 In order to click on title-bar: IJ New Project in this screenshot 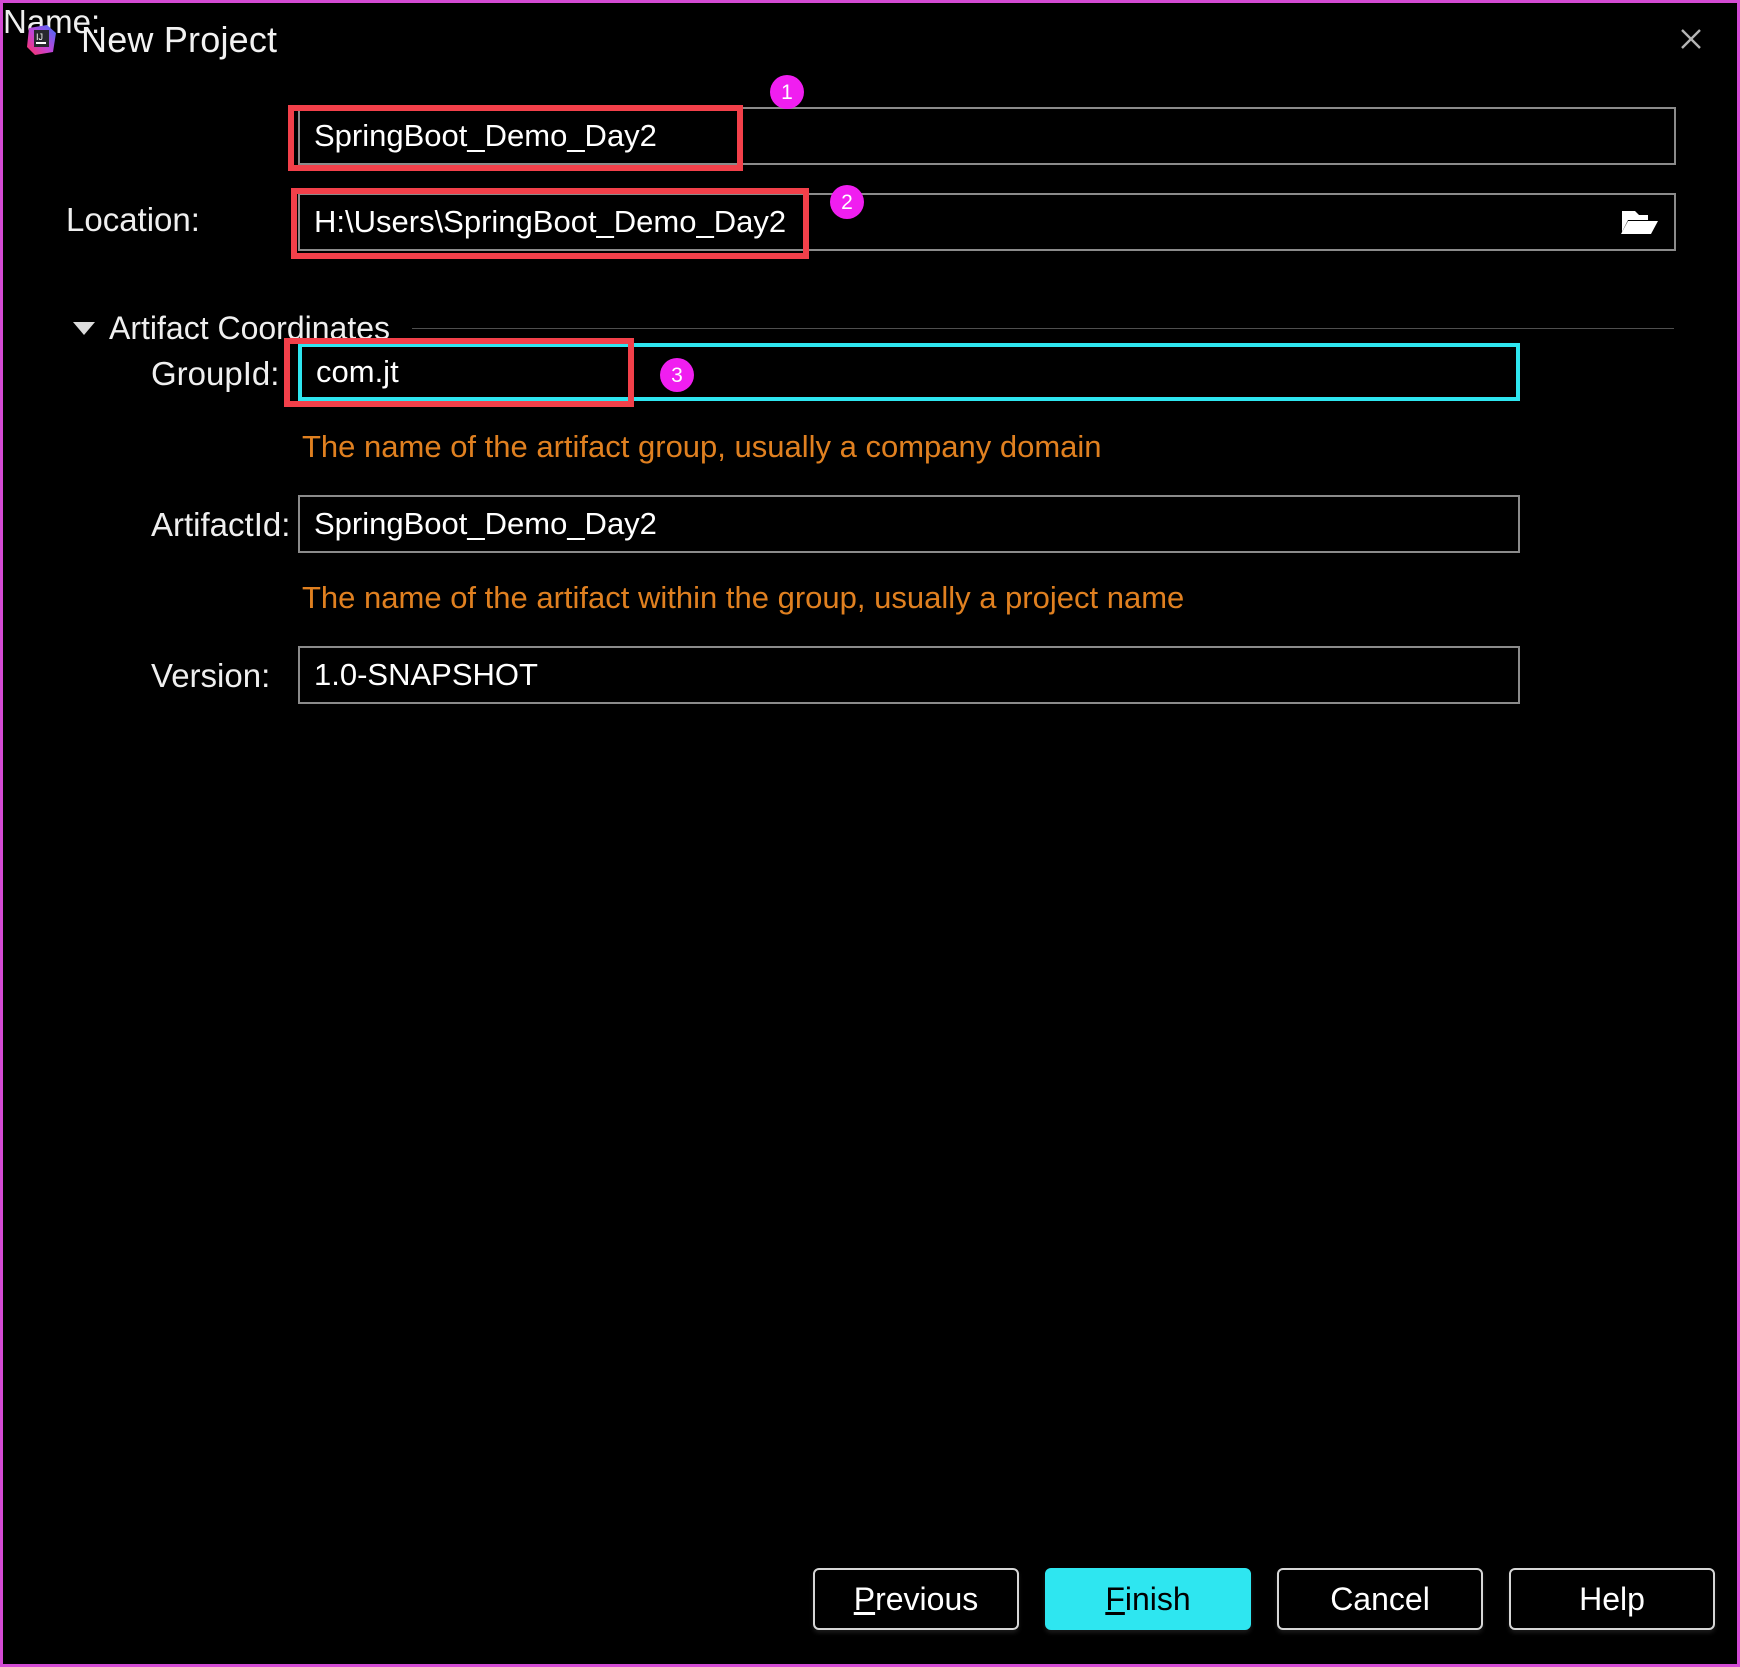, I will do `click(870, 40)`.